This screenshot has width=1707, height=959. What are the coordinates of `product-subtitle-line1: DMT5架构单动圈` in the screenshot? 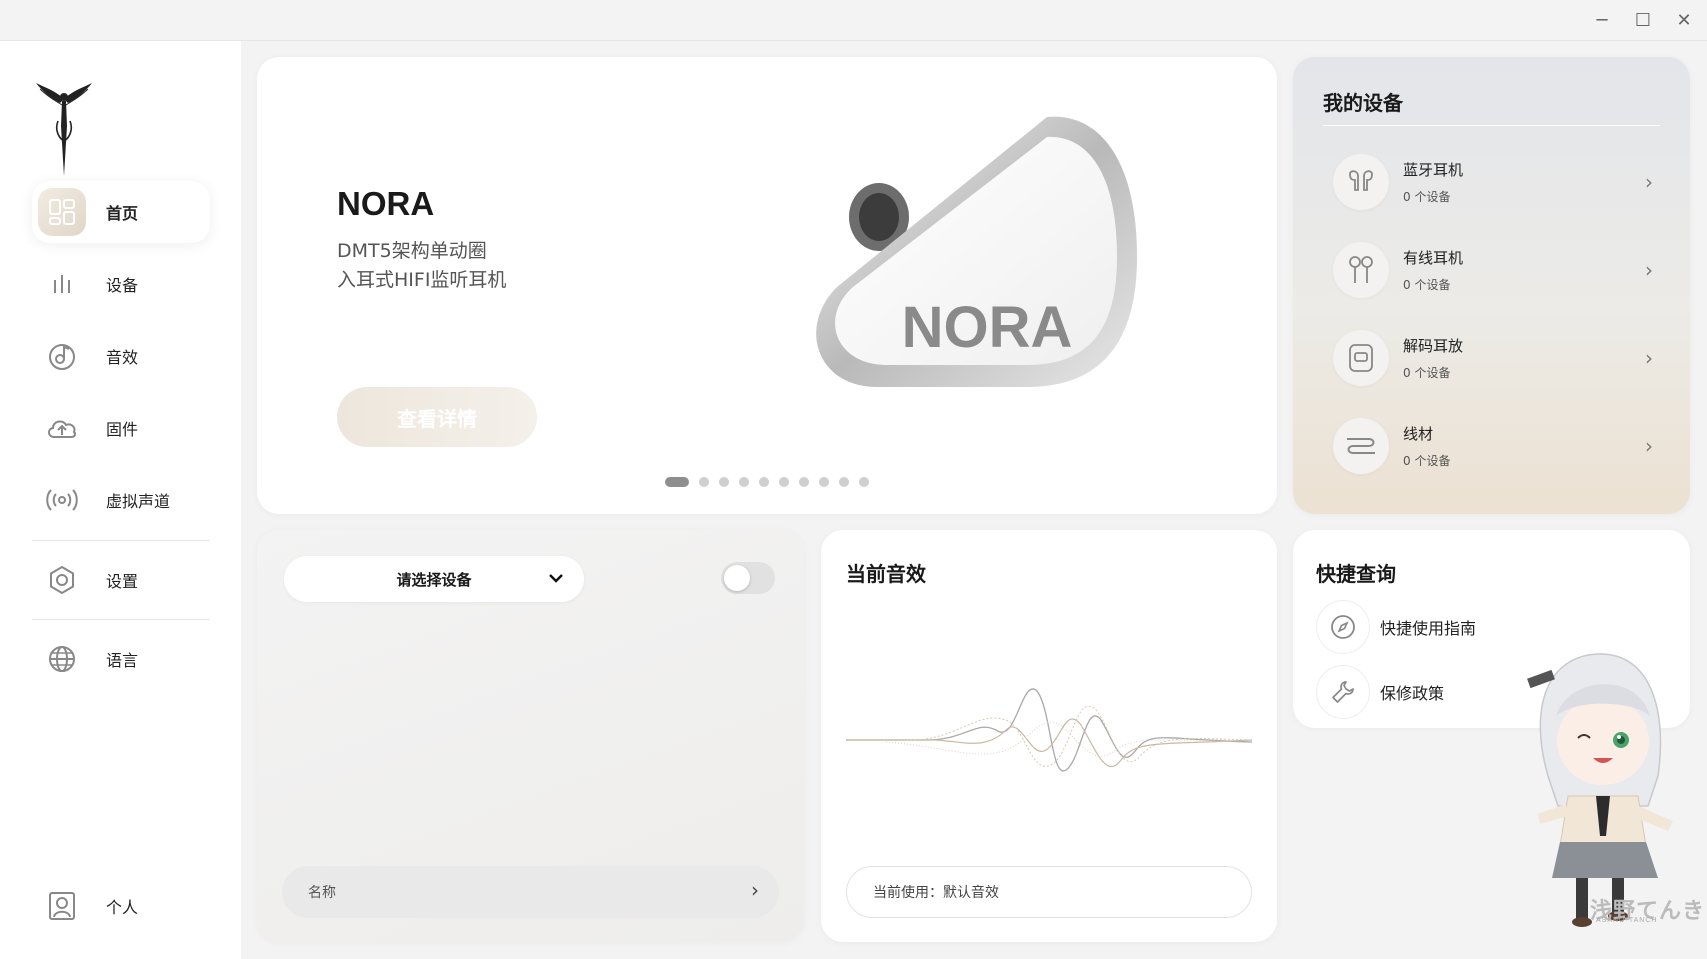 It's located at (412, 251).